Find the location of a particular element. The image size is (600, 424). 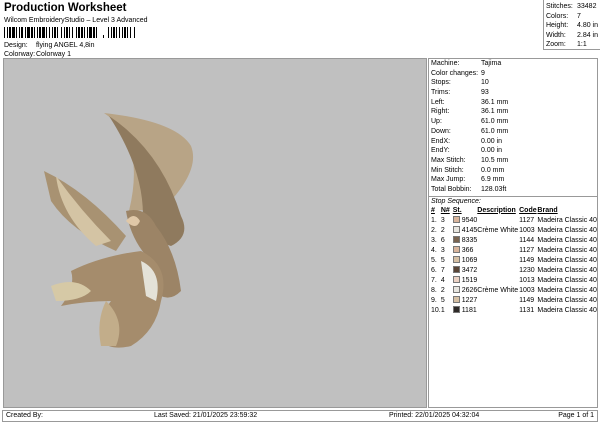

color-number: 7 is located at coordinates (442, 270).